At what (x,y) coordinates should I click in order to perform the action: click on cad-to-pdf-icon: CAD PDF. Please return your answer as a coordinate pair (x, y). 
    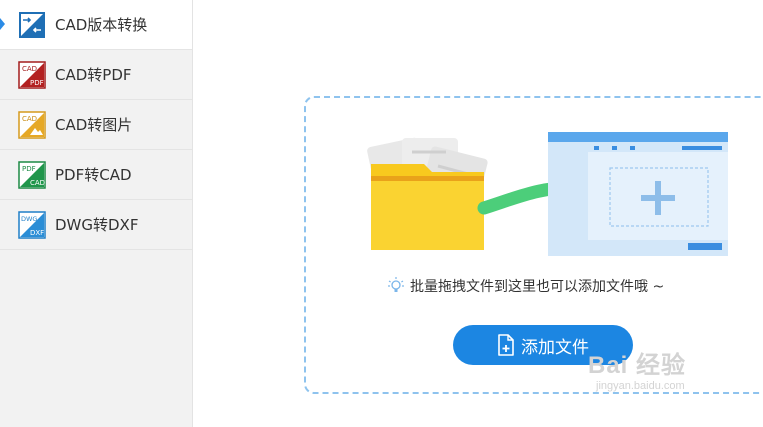
    Looking at the image, I should click on (32, 74).